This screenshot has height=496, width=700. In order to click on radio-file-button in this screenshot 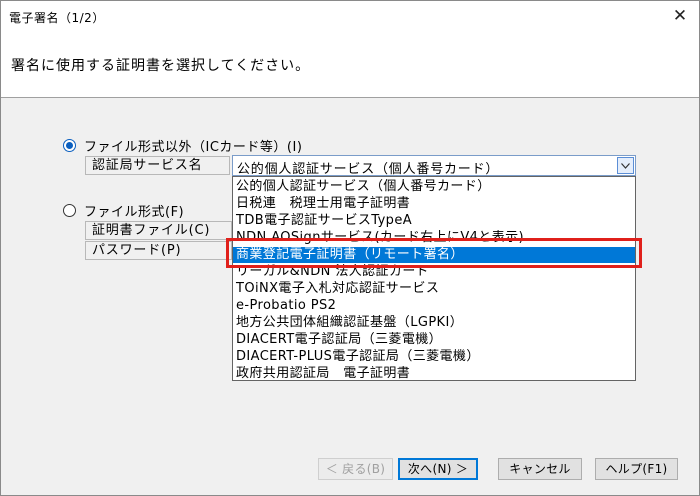, I will do `click(69, 210)`.